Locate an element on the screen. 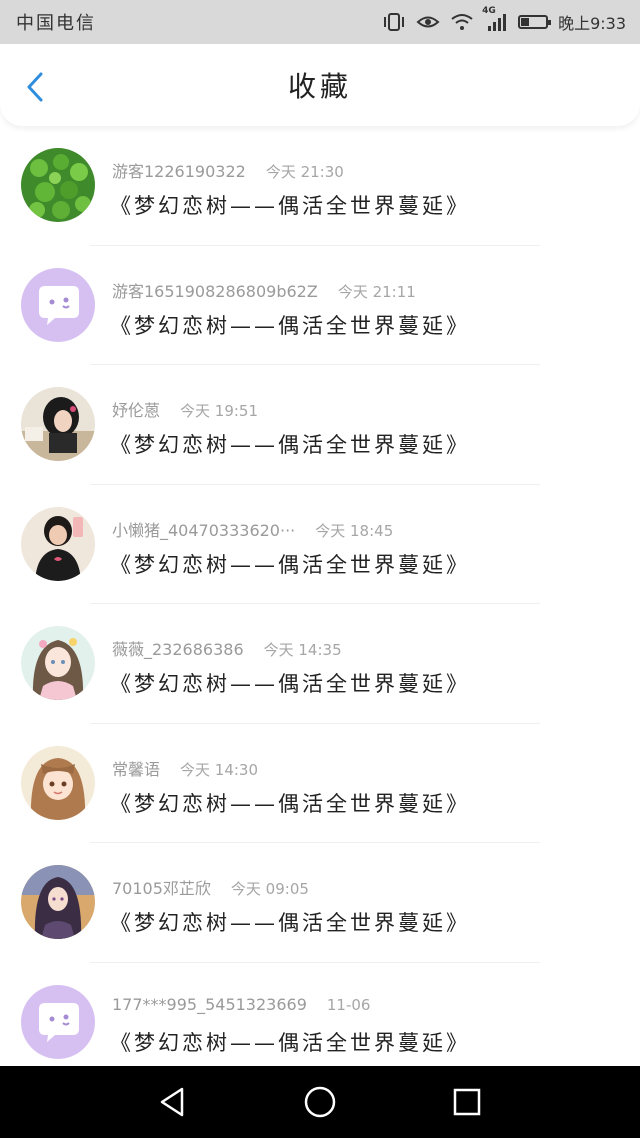  item-meta: 70105邓芷欣 今天 09:05 is located at coordinates (210, 887).